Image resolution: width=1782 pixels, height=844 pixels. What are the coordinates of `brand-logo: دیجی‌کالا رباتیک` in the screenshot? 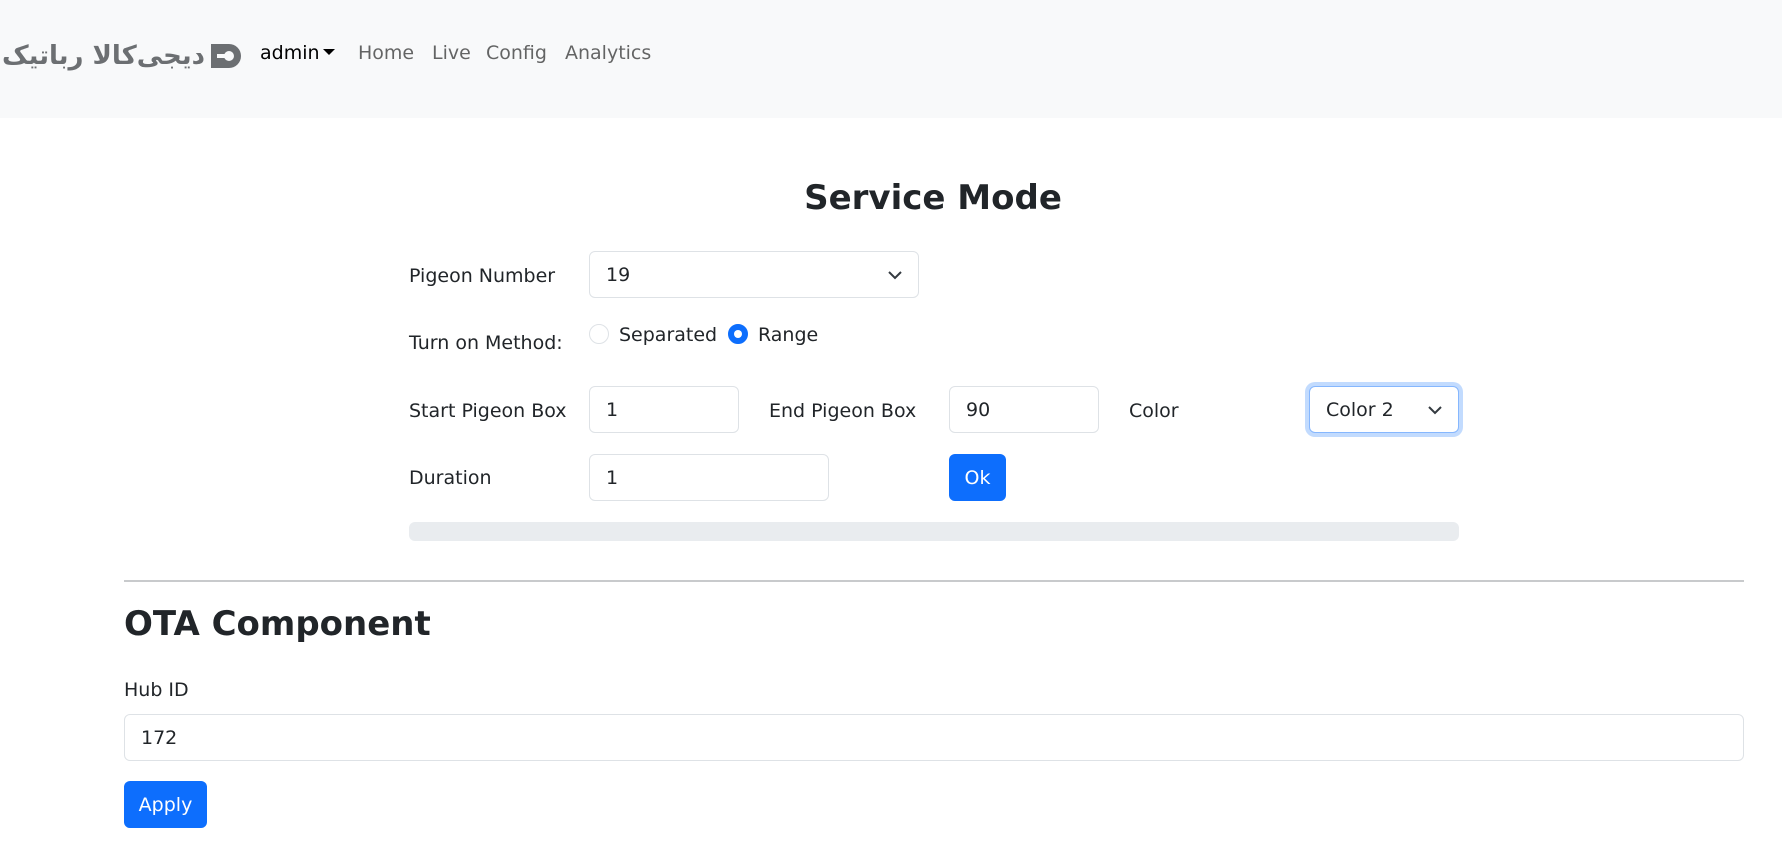 It's located at (123, 56).